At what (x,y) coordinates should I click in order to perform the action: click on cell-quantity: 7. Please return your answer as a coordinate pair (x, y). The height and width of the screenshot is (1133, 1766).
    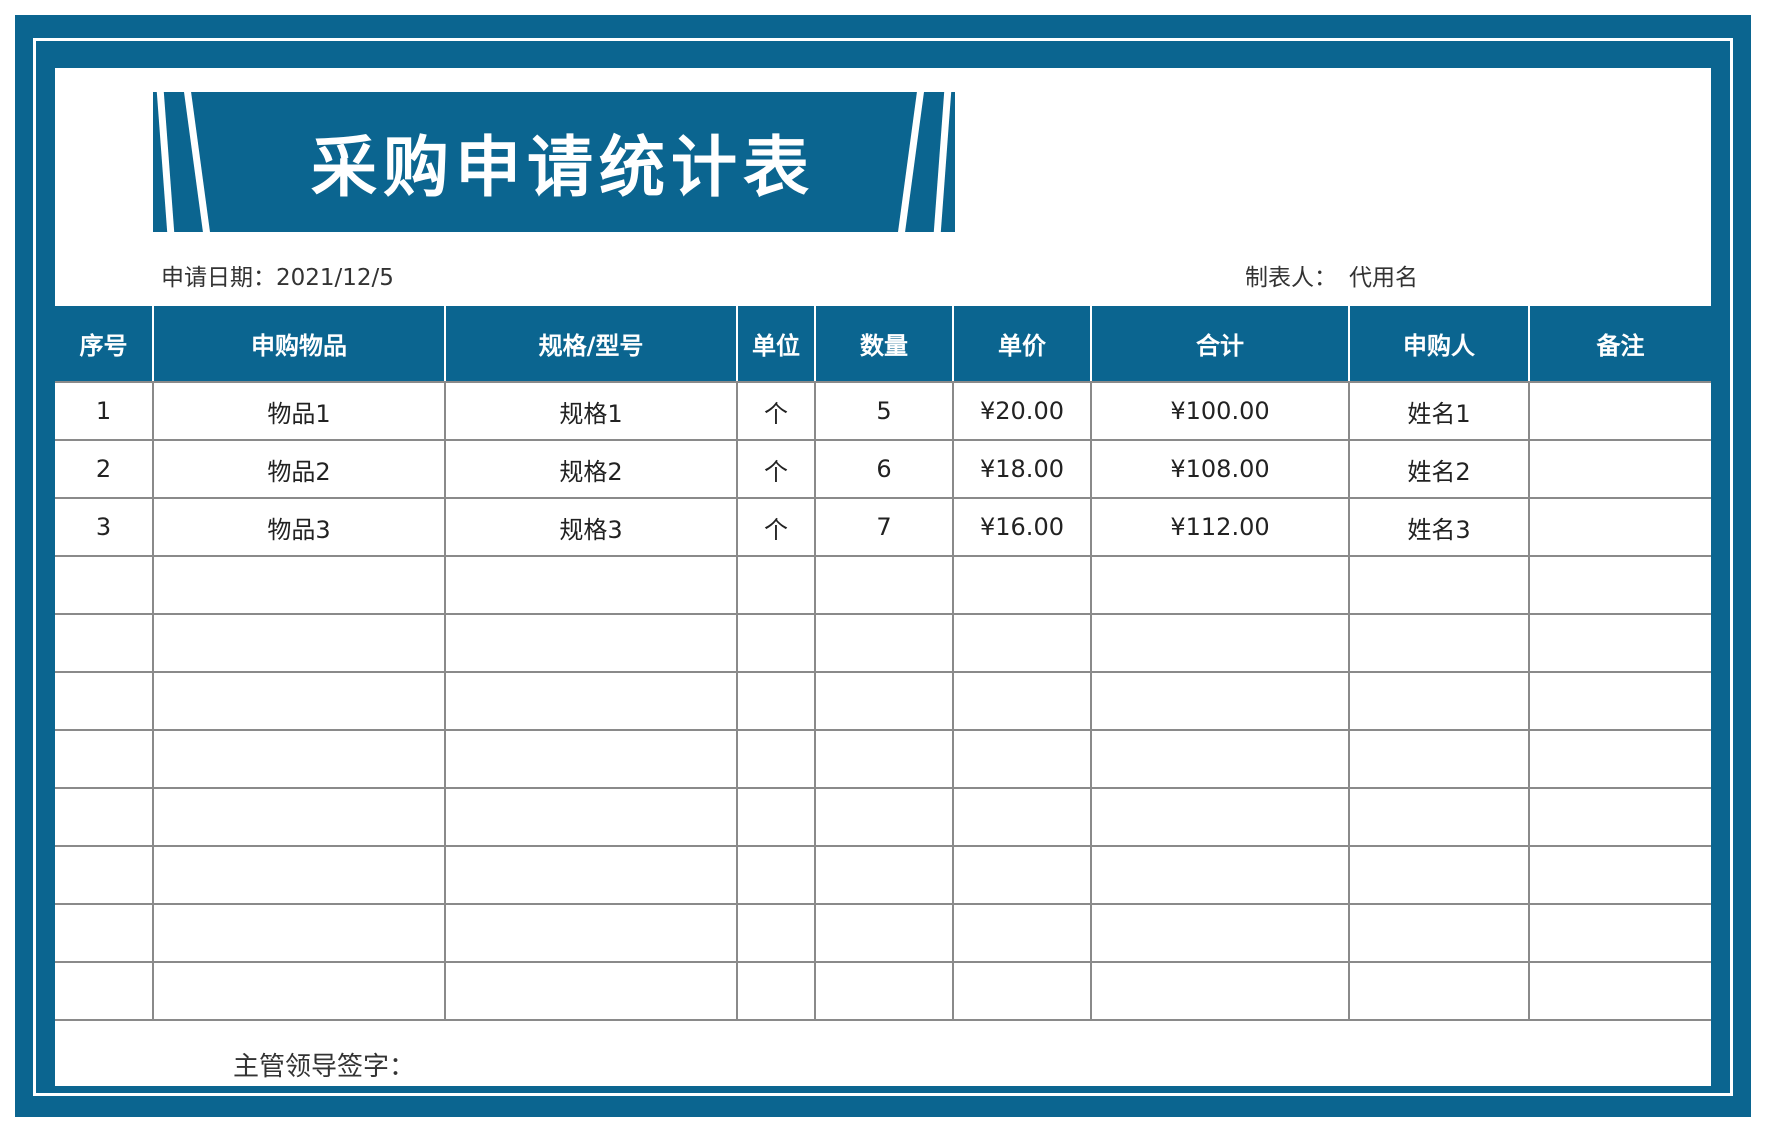
    Looking at the image, I should click on (884, 527).